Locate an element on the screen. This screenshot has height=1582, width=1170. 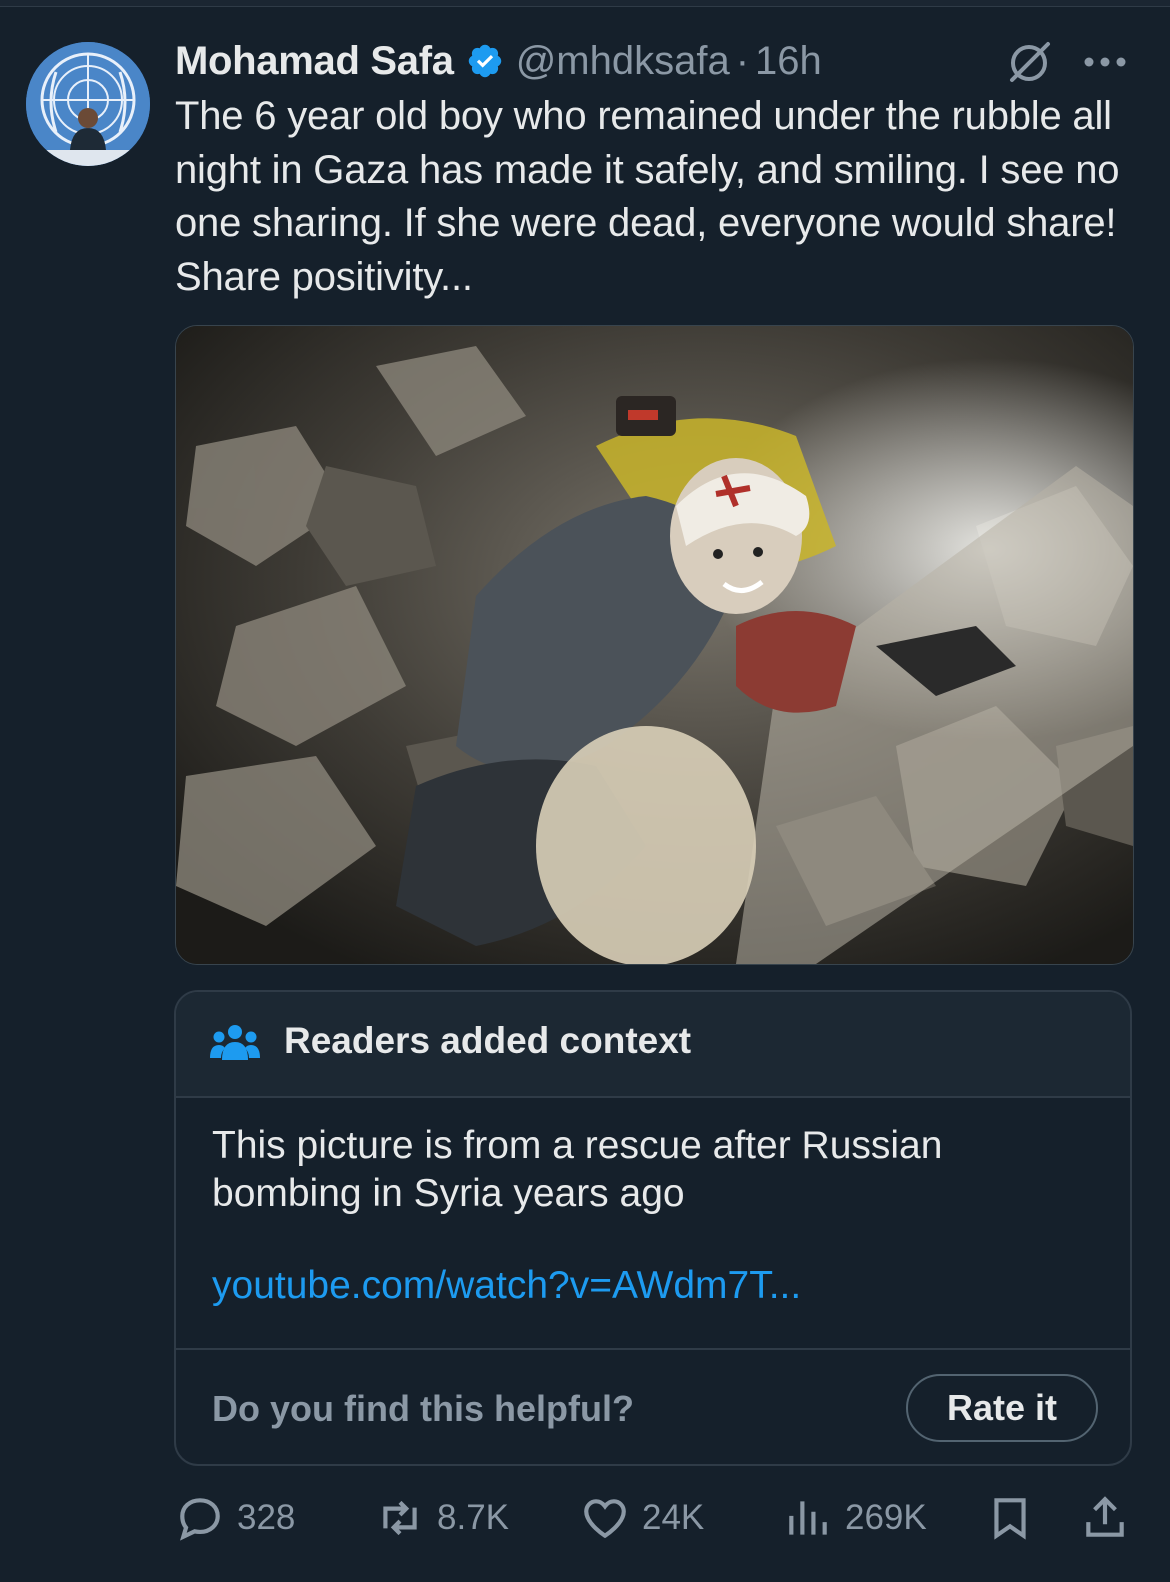
action-bar: 328 8.7K 24K 269K is located at coordinates (655, 1518).